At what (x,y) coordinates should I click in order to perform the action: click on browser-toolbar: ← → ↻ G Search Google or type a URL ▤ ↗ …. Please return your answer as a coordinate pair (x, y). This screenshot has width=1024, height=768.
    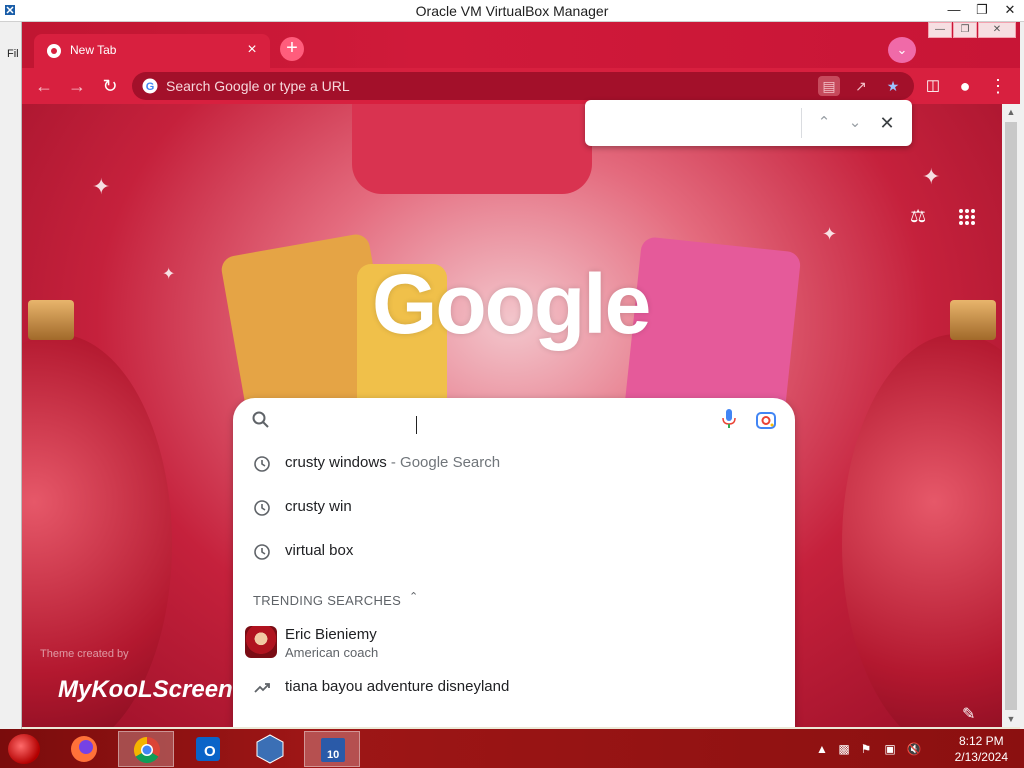
    Looking at the image, I should click on (521, 86).